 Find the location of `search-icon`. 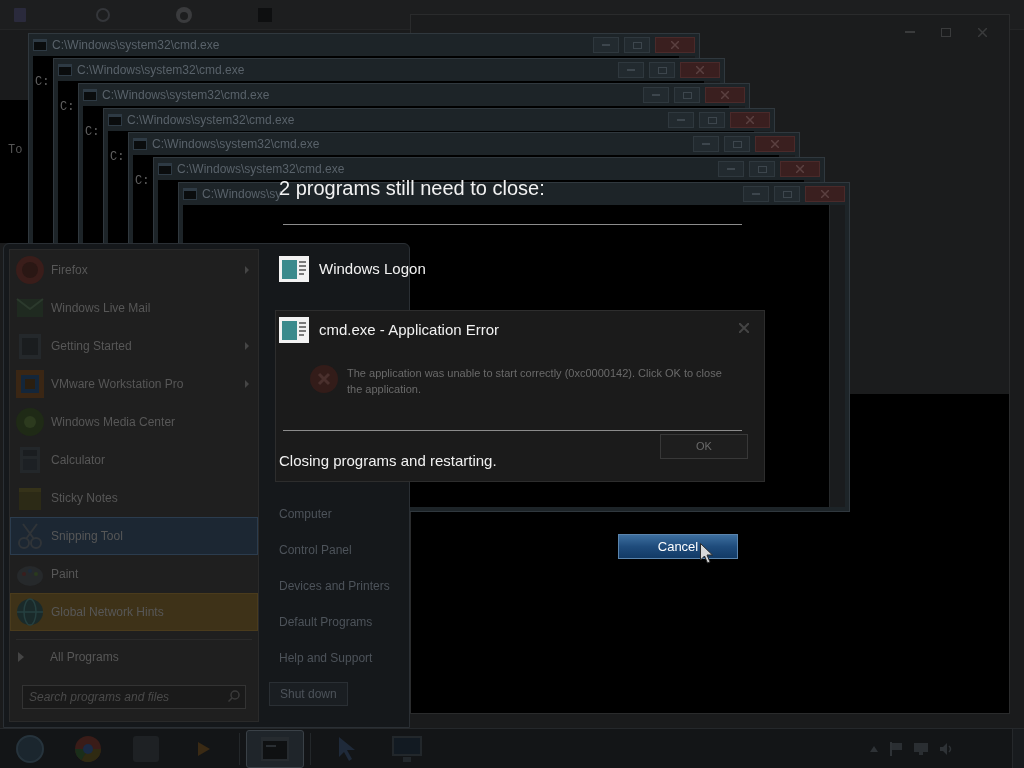

search-icon is located at coordinates (234, 696).